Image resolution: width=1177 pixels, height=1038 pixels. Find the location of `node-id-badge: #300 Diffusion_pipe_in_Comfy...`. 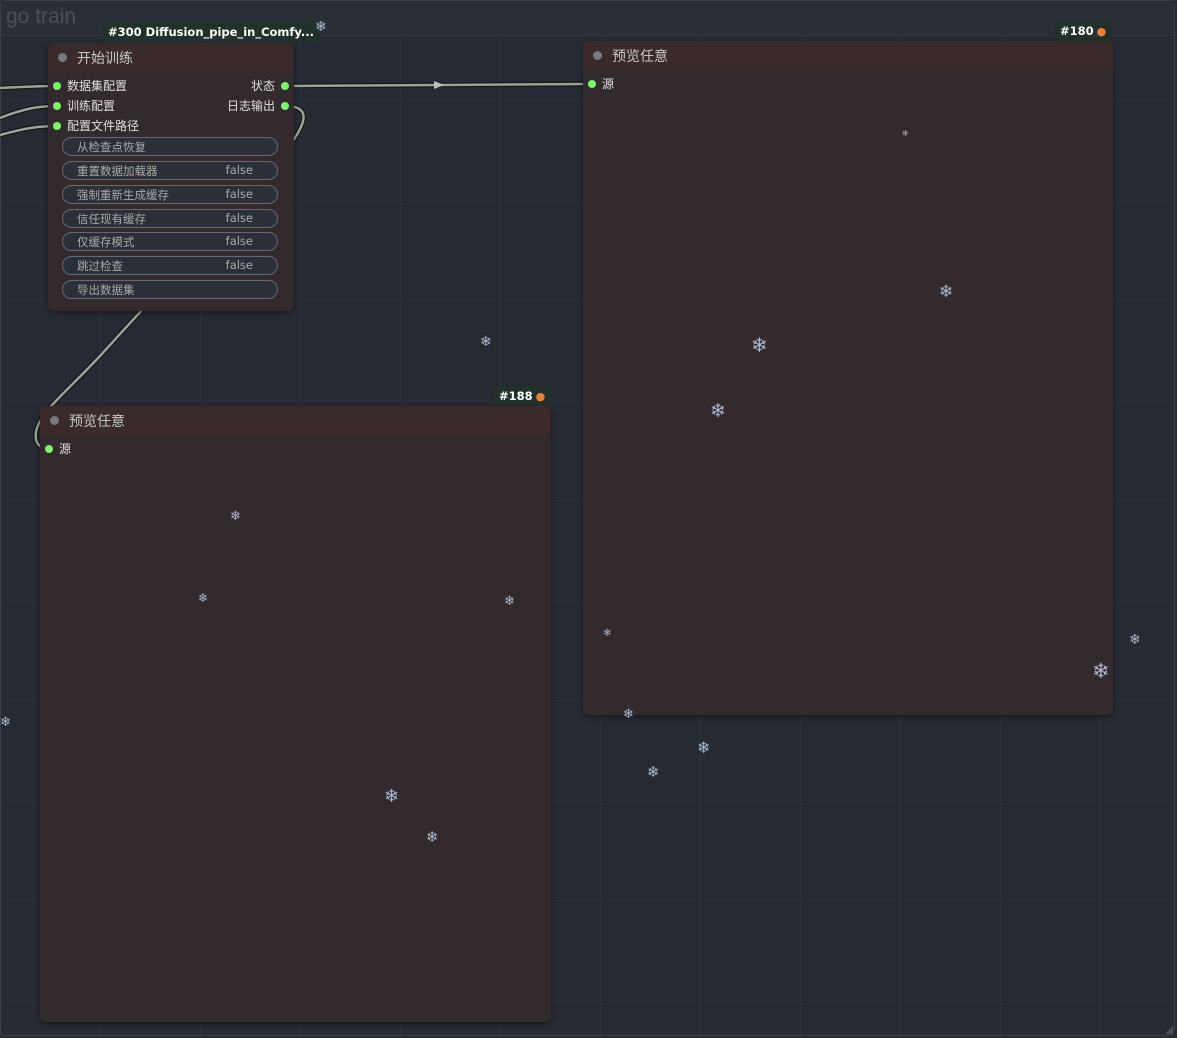

node-id-badge: #300 Diffusion_pipe_in_Comfy... is located at coordinates (211, 32).